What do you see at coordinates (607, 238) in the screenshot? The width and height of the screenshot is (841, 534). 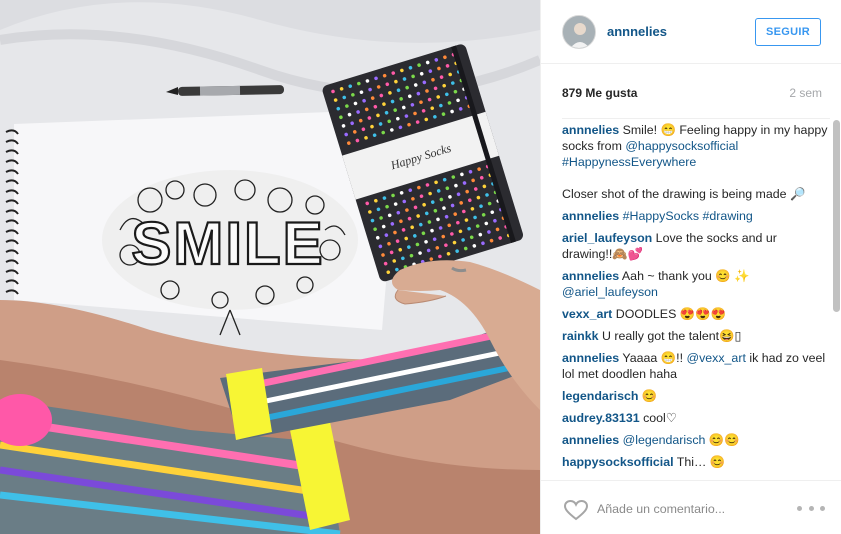 I see `comment-username: ariel_laufeyson` at bounding box center [607, 238].